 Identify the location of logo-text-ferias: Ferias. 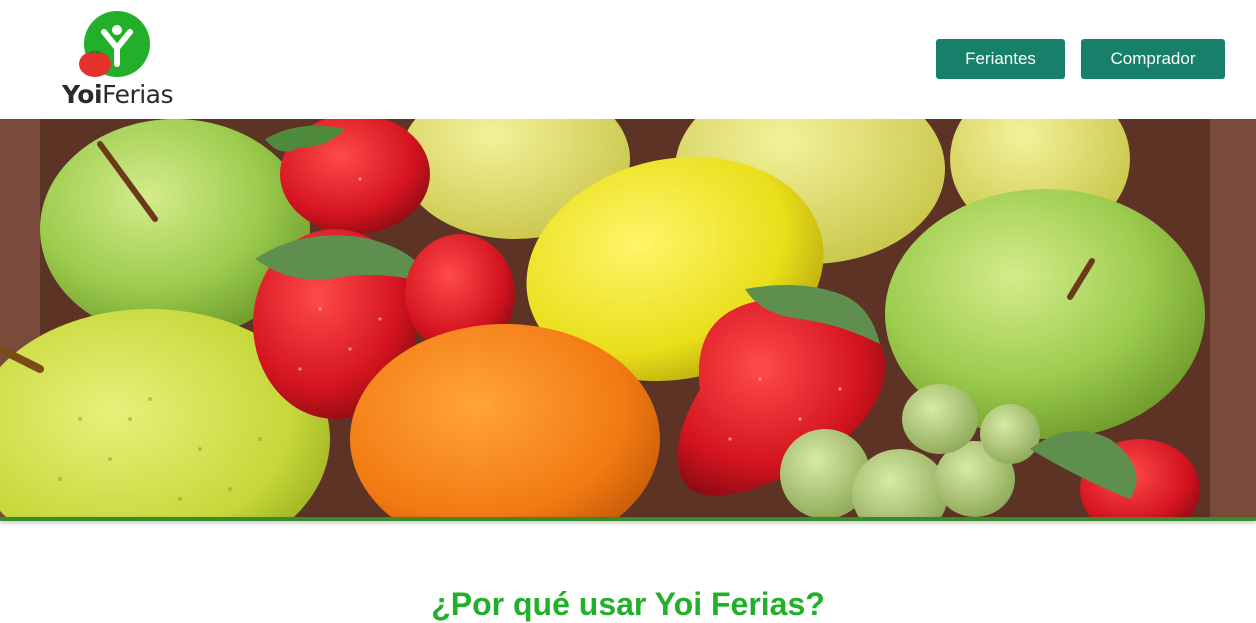
(138, 94).